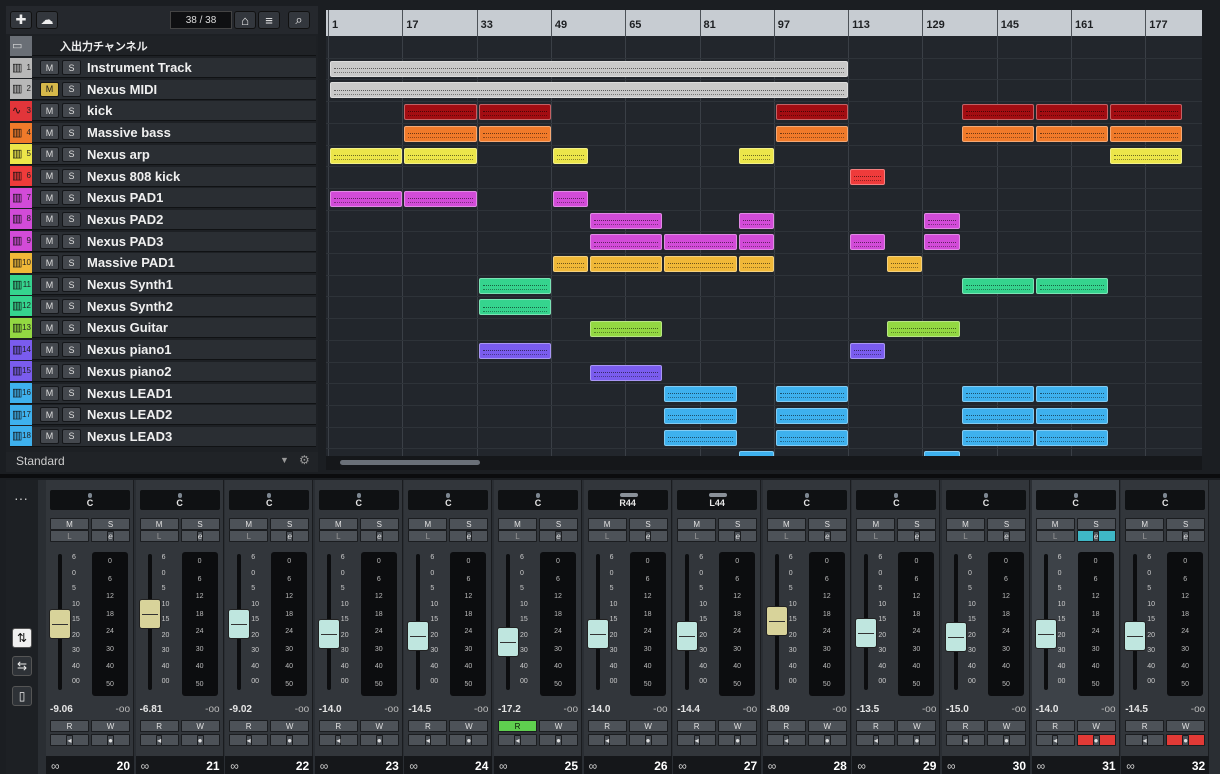  I want to click on track-row: ▥ 2 M S Nexus MIDI, so click(163, 89).